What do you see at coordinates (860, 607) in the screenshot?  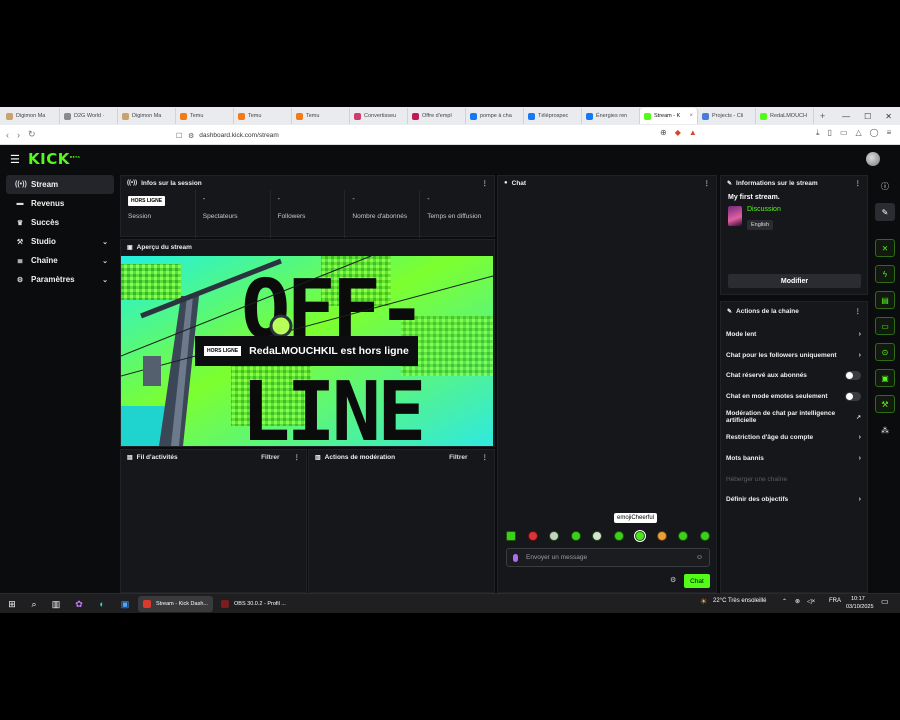 I see `clock-date: 03/10/2025` at bounding box center [860, 607].